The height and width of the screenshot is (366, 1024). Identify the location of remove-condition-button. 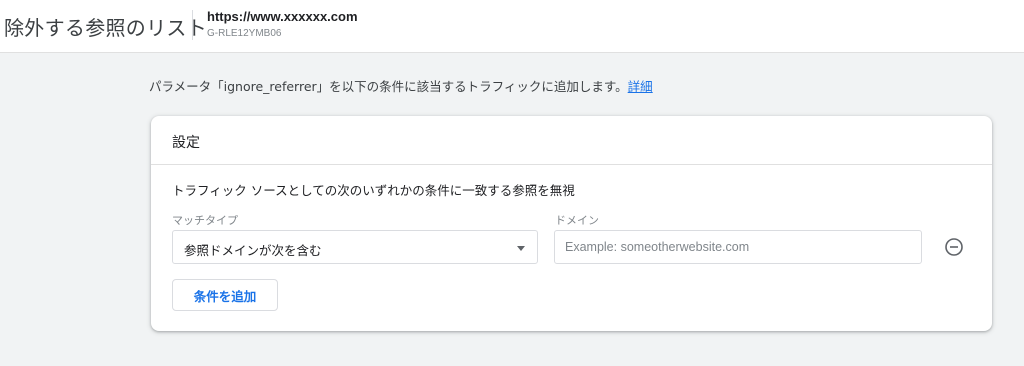
(954, 247).